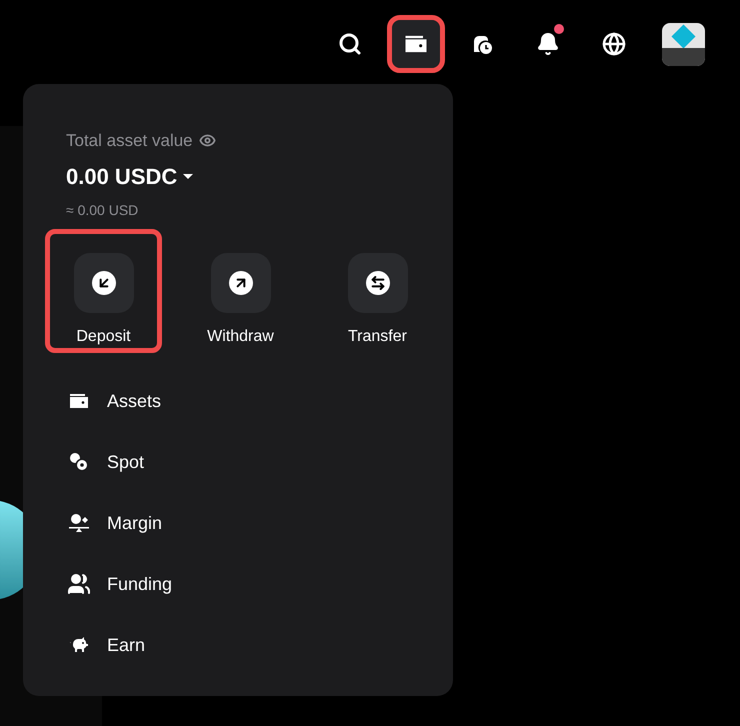 This screenshot has width=740, height=726. Describe the element at coordinates (79, 584) in the screenshot. I see `users-icon` at that location.